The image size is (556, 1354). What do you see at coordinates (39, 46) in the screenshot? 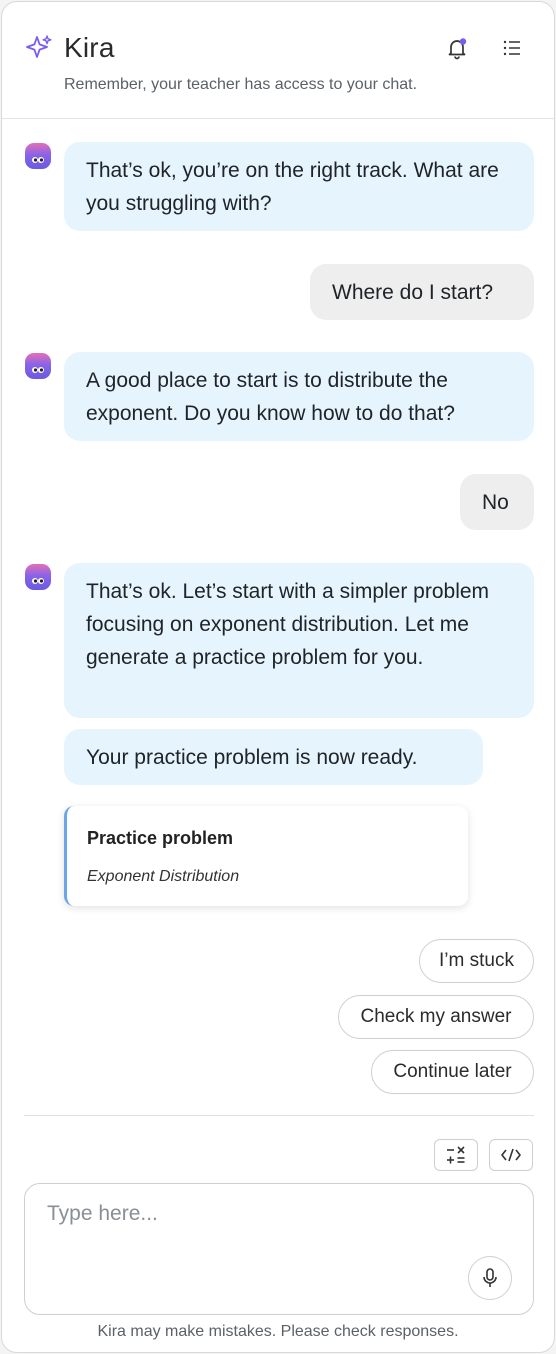
I see `sparkle-icon` at bounding box center [39, 46].